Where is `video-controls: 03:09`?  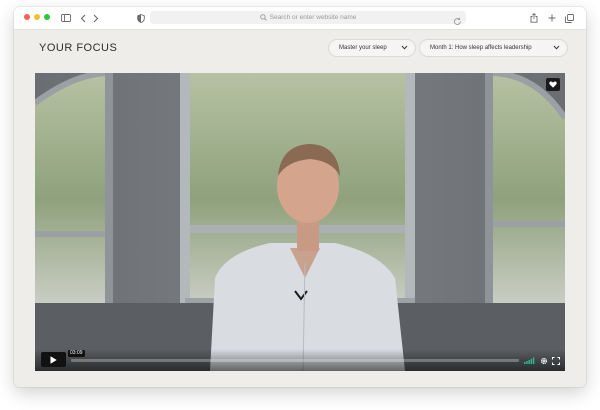 video-controls: 03:09 is located at coordinates (300, 360).